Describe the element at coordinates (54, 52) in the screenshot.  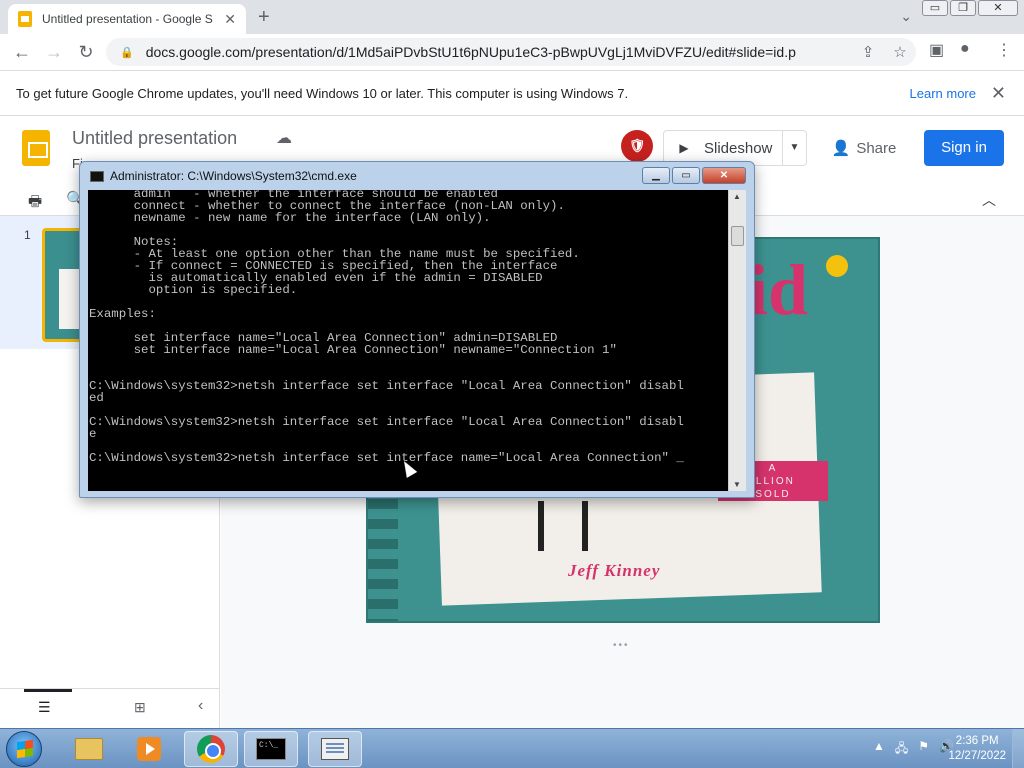
I see `forward-arrow-icon: →` at that location.